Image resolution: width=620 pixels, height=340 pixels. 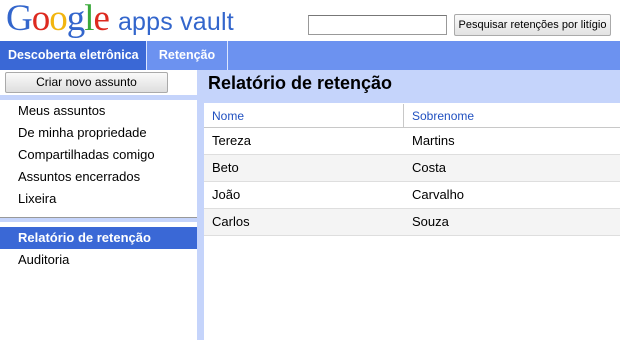 I want to click on sidebar-item-retention-report: Relatório de retenção, so click(x=98, y=238).